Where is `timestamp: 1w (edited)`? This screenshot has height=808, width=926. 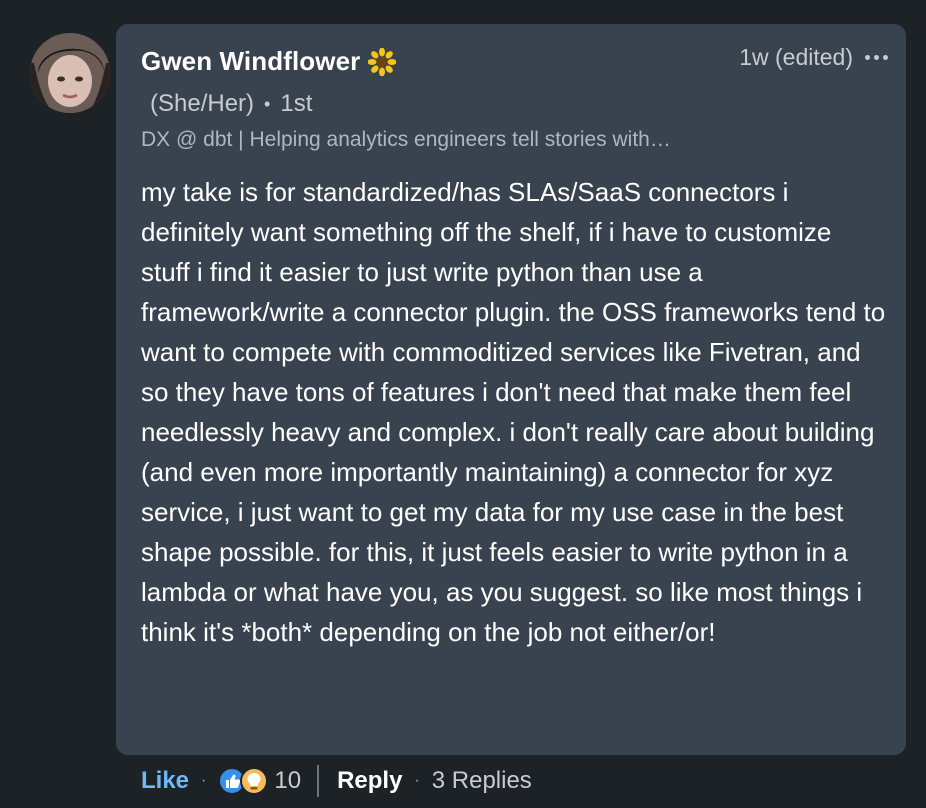 timestamp: 1w (edited) is located at coordinates (796, 57).